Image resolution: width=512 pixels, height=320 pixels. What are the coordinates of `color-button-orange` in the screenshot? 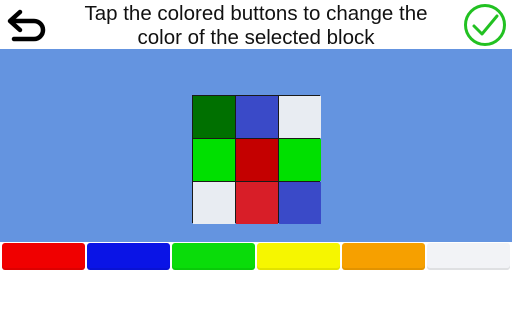 It's located at (383, 256).